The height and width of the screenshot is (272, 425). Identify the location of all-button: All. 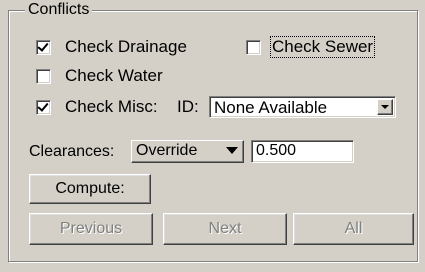
(353, 229).